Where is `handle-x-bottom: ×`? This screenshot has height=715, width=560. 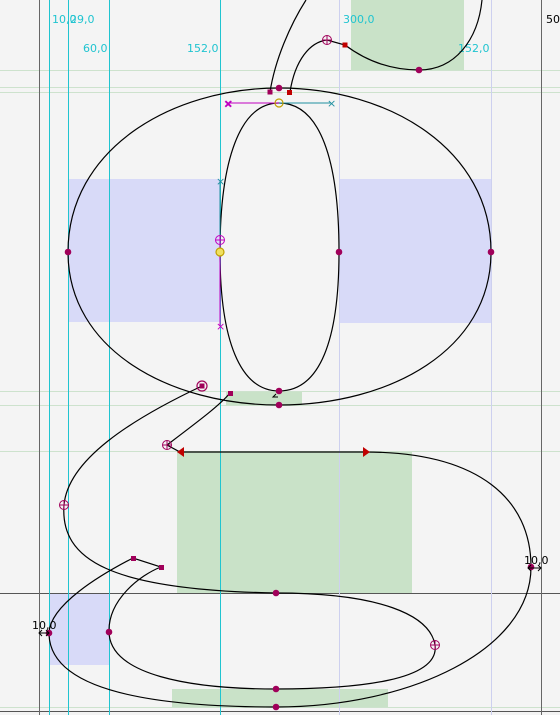 handle-x-bottom: × is located at coordinates (220, 326).